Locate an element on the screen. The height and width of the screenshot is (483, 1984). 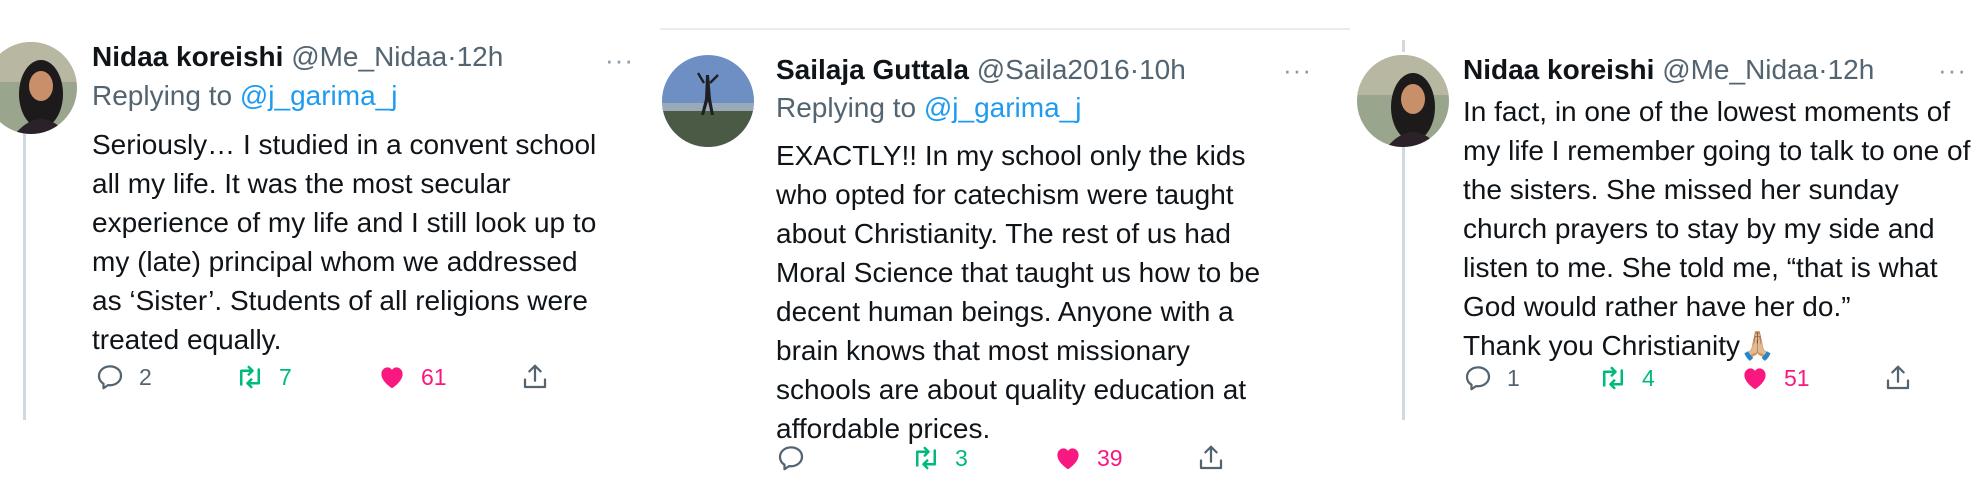
action-bar: 2 7 61 is located at coordinates (330, 382).